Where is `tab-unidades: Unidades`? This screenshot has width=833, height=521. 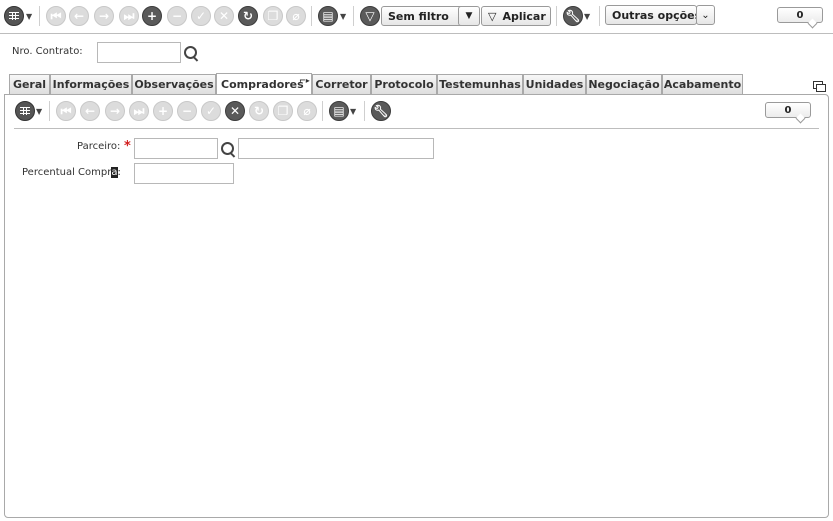 tab-unidades: Unidades is located at coordinates (554, 84).